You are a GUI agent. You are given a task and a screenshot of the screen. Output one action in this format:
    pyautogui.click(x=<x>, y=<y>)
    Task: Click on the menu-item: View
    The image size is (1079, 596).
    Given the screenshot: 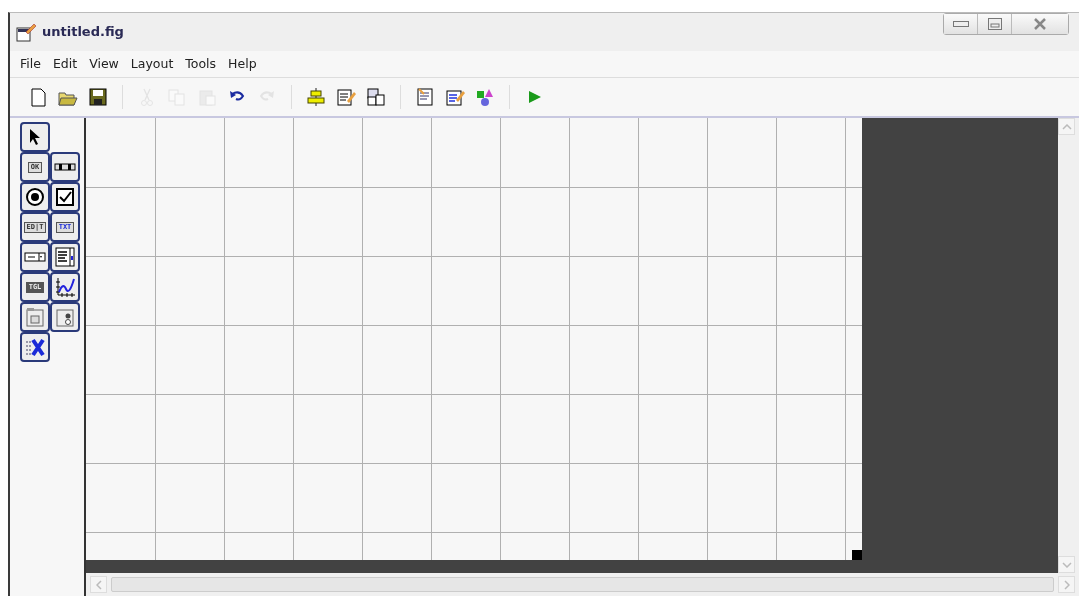 What is the action you would take?
    pyautogui.click(x=104, y=64)
    